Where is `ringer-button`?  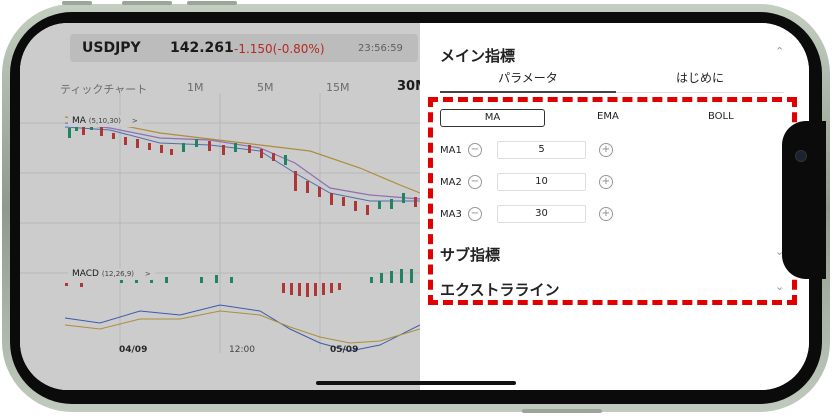 ringer-button is located at coordinates (77, 3).